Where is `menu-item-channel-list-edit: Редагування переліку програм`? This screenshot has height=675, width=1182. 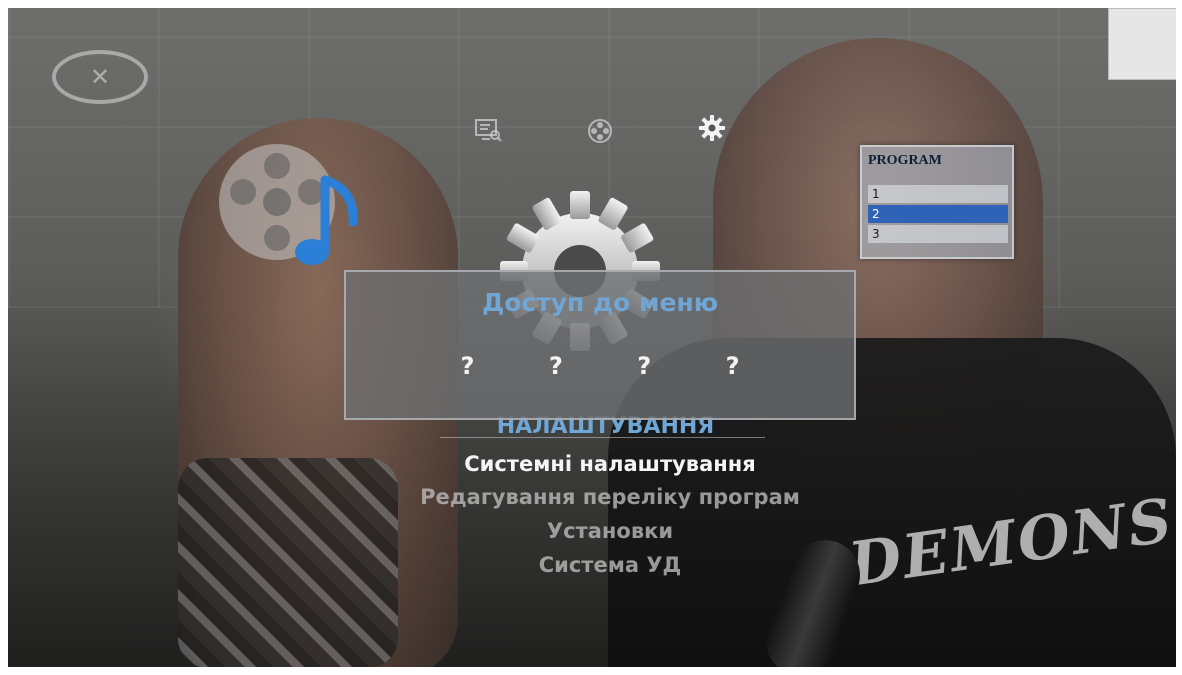
menu-item-channel-list-edit: Редагування переліку програм is located at coordinates (610, 497).